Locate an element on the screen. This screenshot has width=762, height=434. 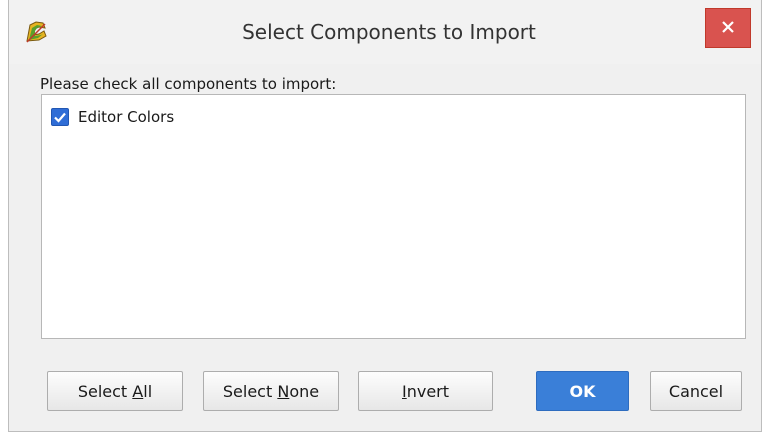
invert-button: Invert is located at coordinates (425, 391).